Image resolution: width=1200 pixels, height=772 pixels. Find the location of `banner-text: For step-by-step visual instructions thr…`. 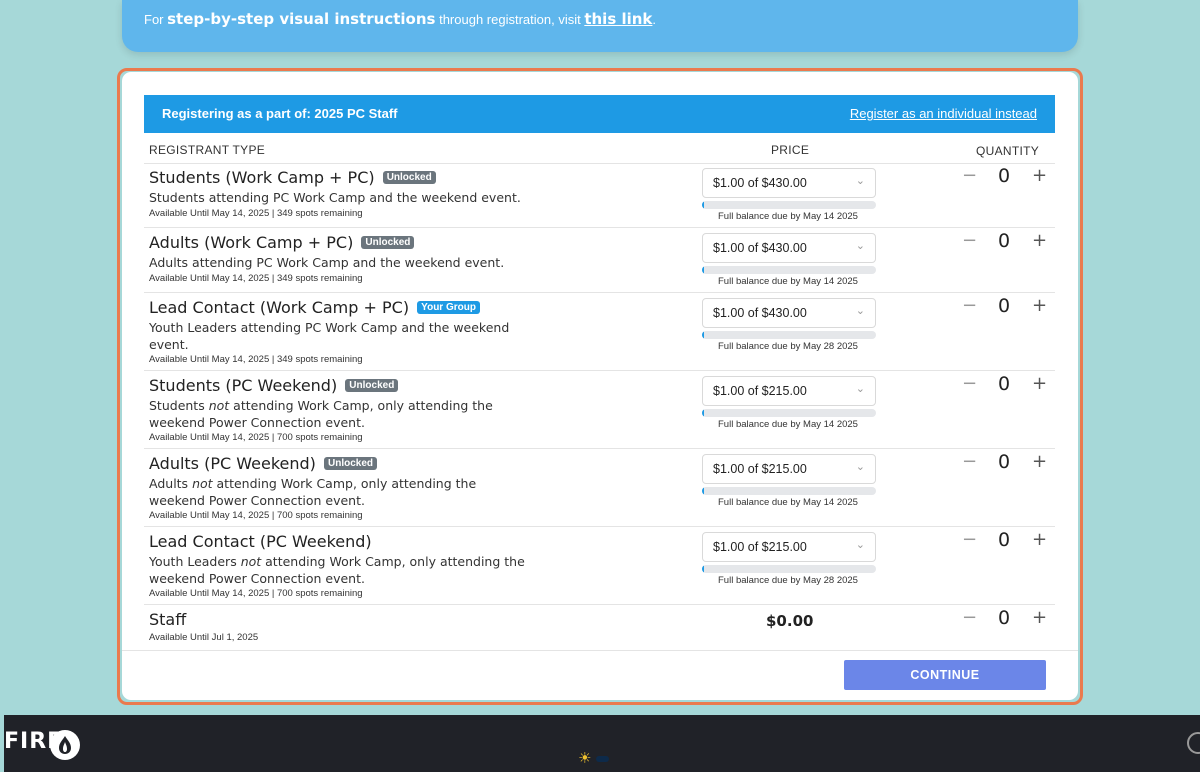

banner-text: For step-by-step visual instructions thr… is located at coordinates (400, 19).